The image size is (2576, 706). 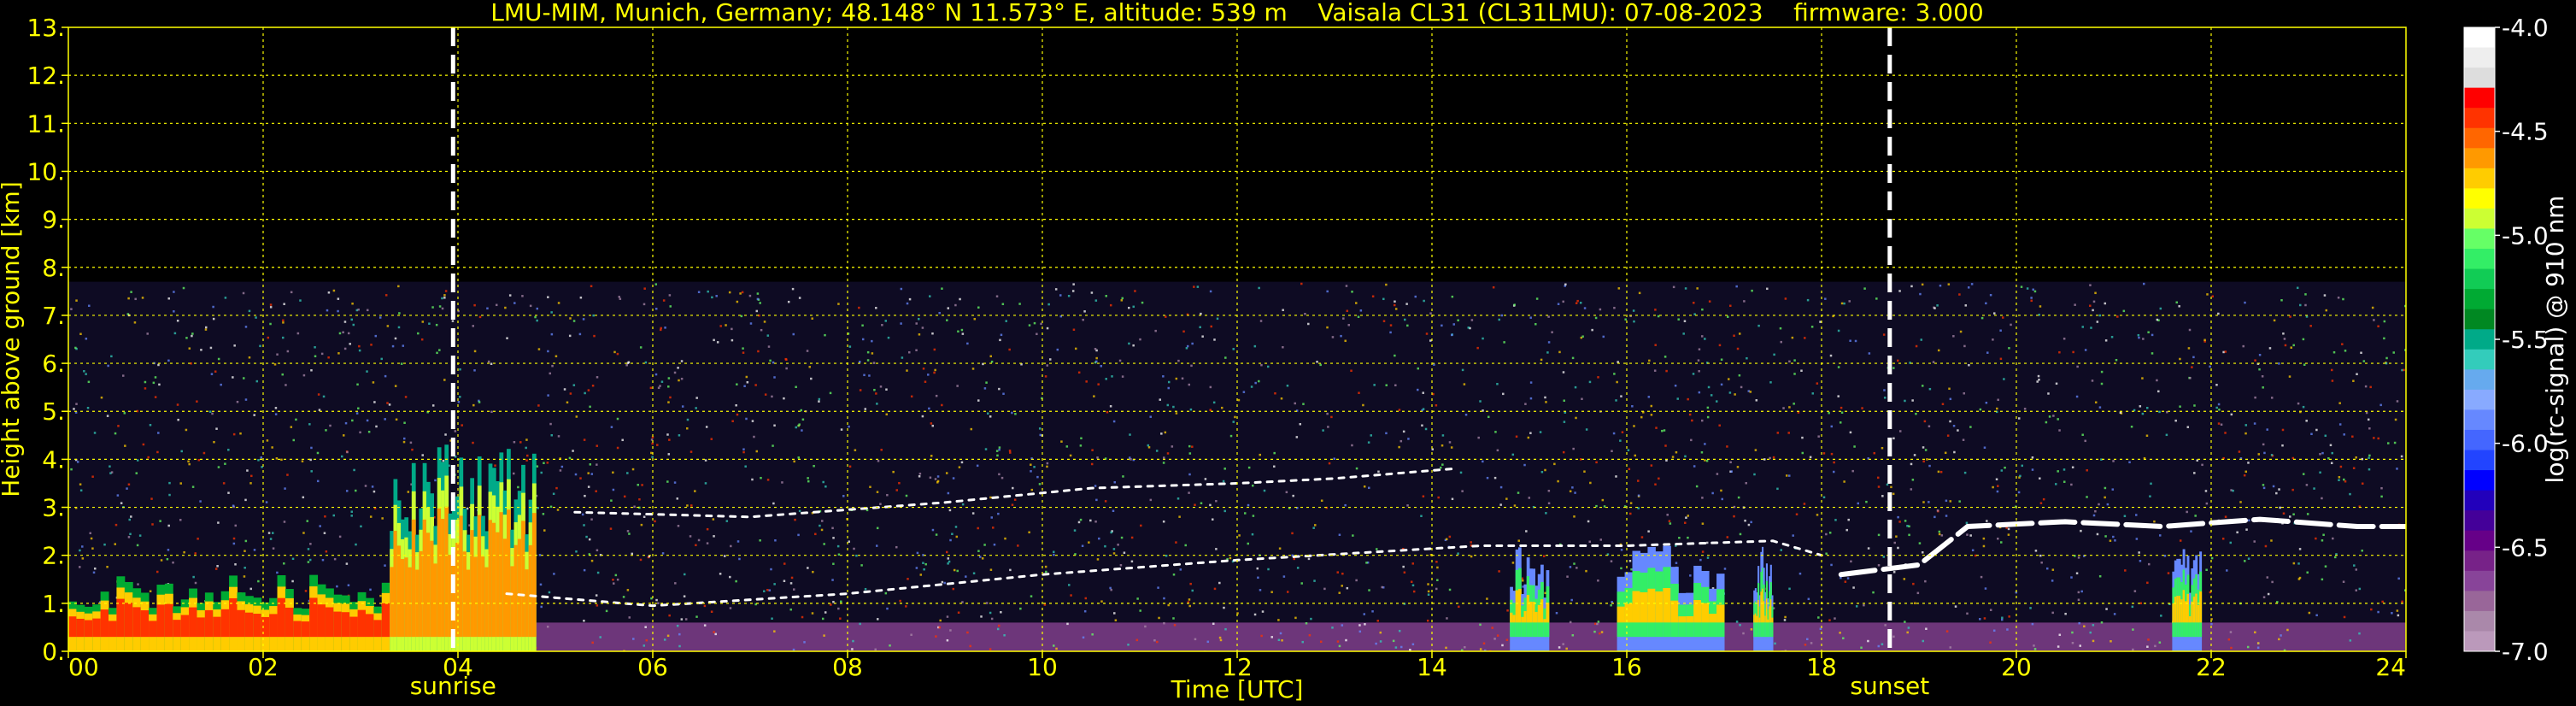 I want to click on cell-core, so click(x=1528, y=609).